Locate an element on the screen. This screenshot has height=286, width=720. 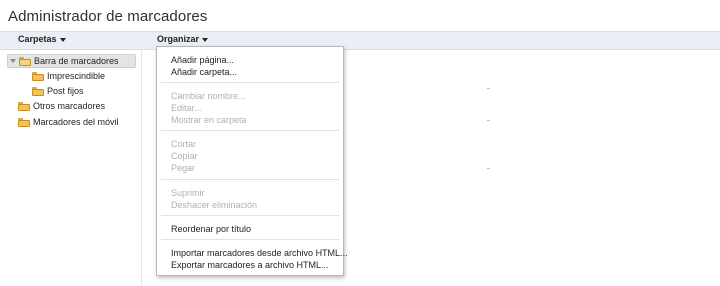
tree-item-barra-de-marcadores: Barra de marcadores is located at coordinates (71, 61).